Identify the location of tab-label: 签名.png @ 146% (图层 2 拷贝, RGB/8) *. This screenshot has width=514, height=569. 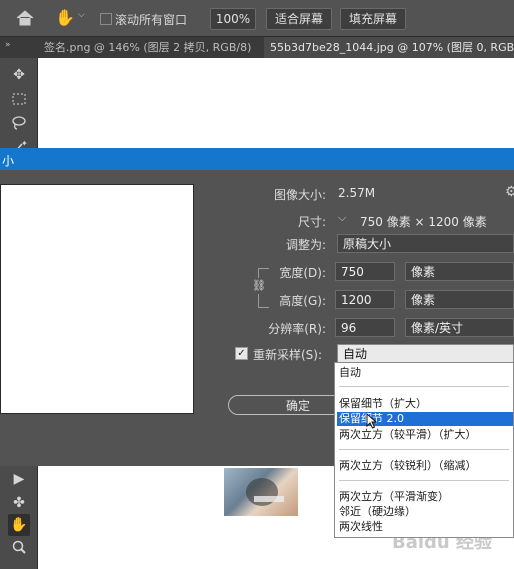
(149, 47).